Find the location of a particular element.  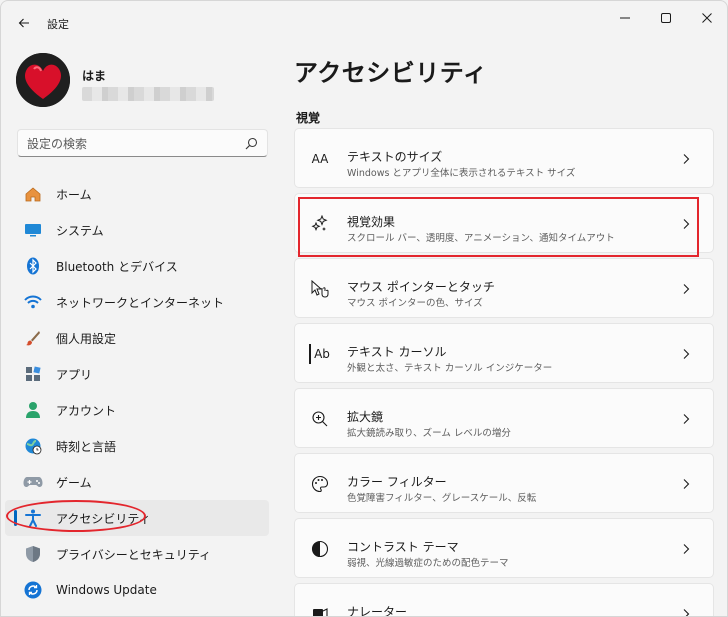

contrast-icon is located at coordinates (320, 549).